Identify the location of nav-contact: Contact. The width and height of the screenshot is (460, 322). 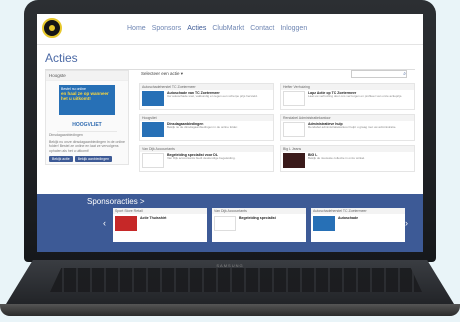
(262, 28).